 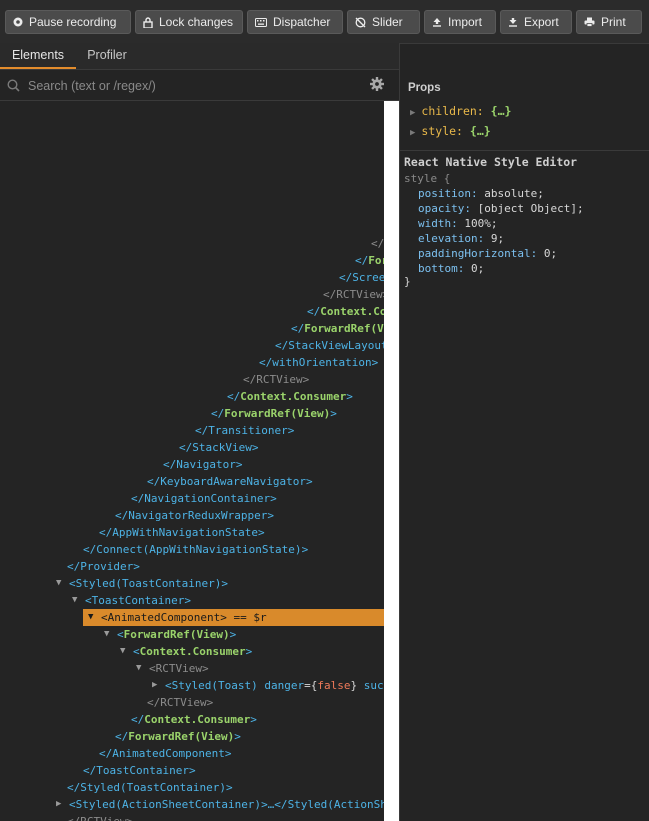 What do you see at coordinates (180, 702) in the screenshot?
I see `tree-node-label: </RCTView>` at bounding box center [180, 702].